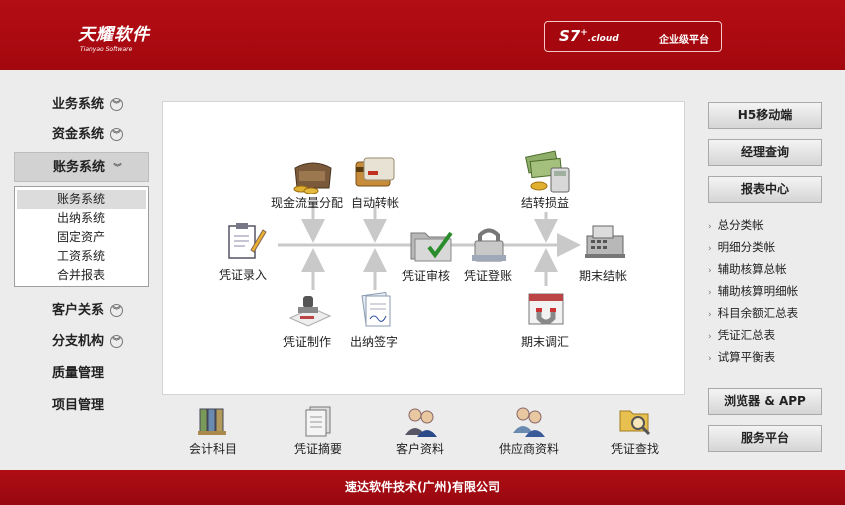 Image resolution: width=845 pixels, height=505 pixels. Describe the element at coordinates (307, 202) in the screenshot. I see `flow-cash-flow-allocation: 现金流量分配` at that location.